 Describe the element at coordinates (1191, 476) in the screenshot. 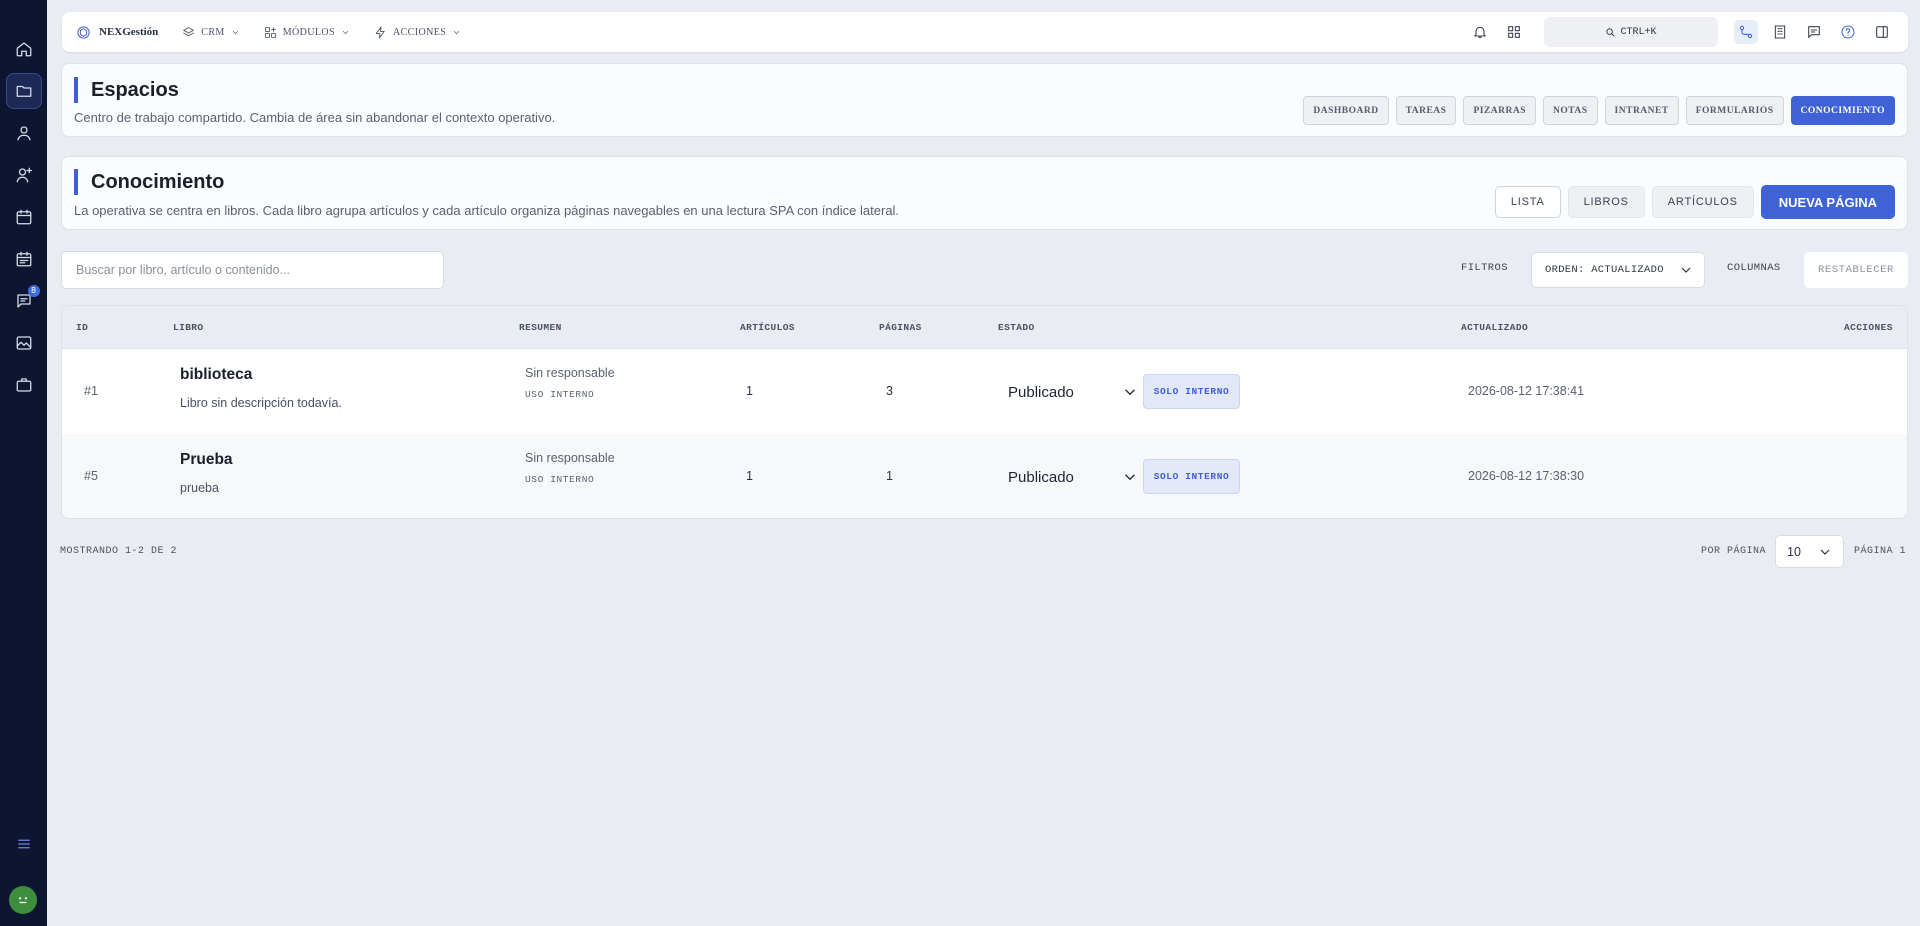

I see `visibility-badge: SOLO INTERNO` at that location.